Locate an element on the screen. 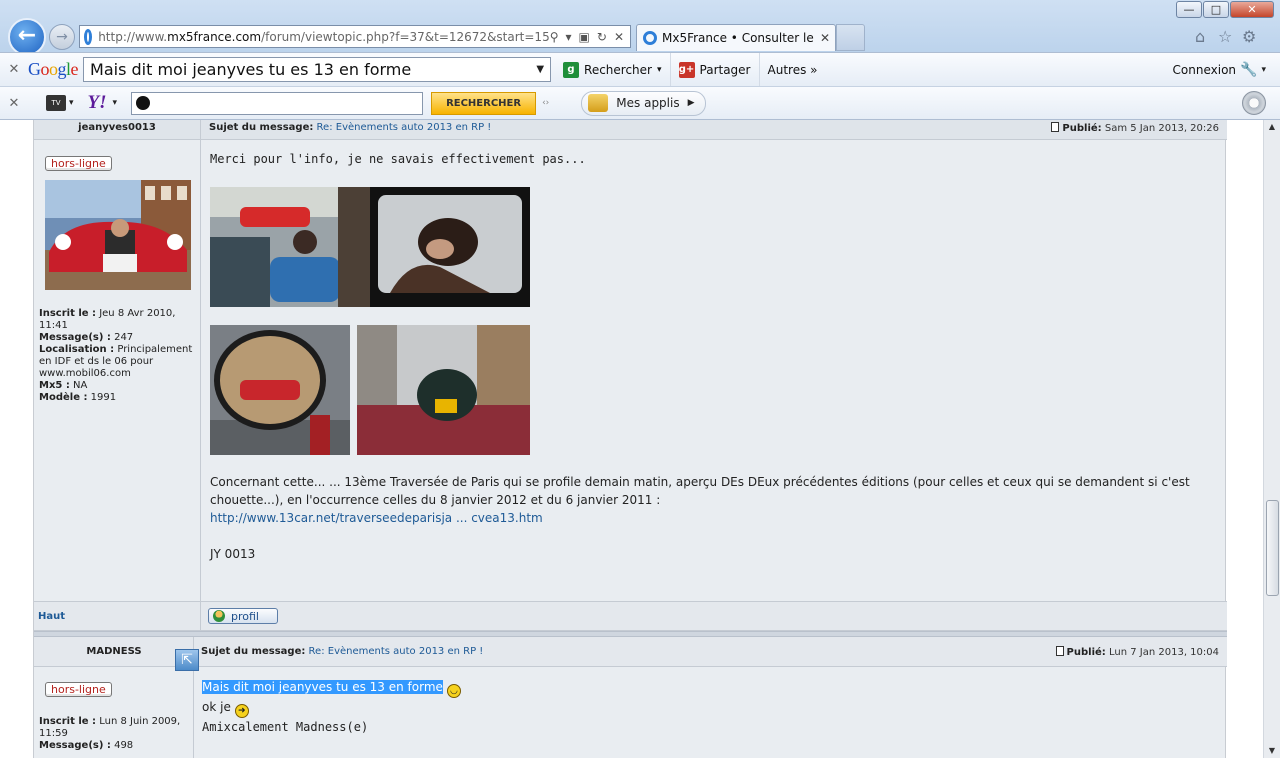  apps-icon is located at coordinates (598, 103).